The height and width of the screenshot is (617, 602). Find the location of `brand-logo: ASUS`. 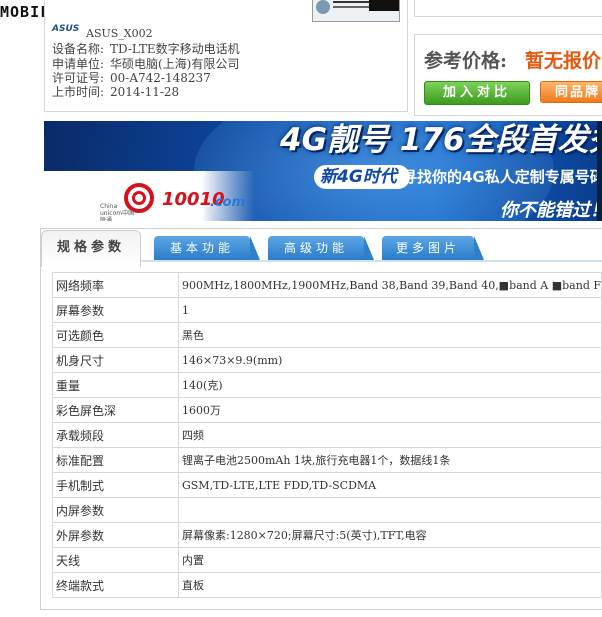

brand-logo: ASUS is located at coordinates (66, 29).